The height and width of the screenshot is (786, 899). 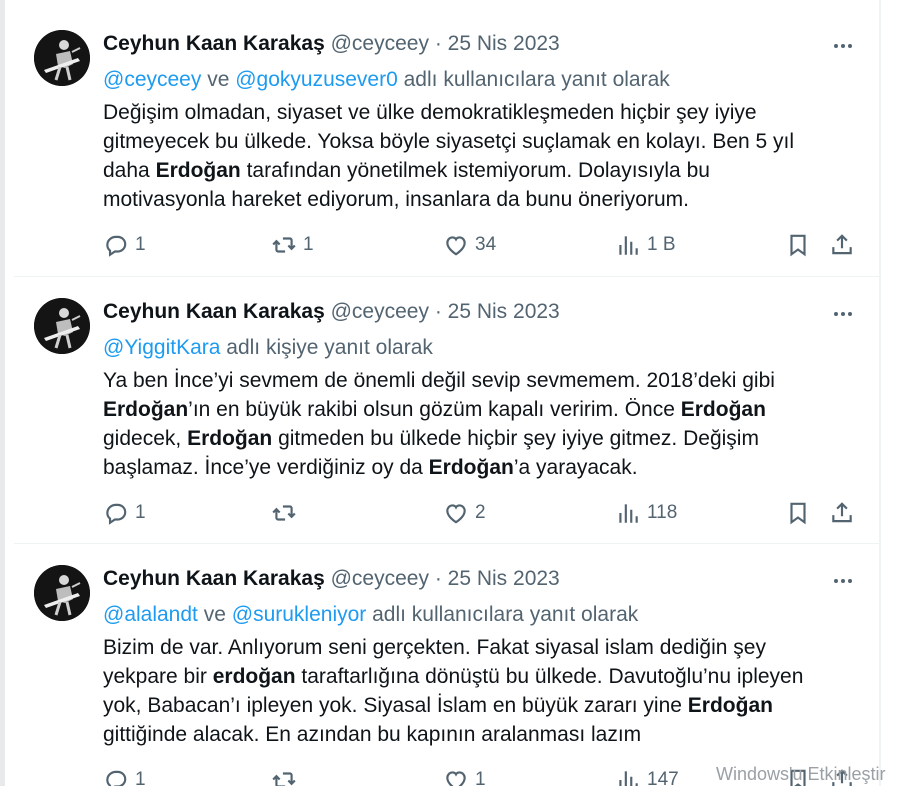 What do you see at coordinates (266, 467) in the screenshot?
I see `text-segment: başlamaz. İnce’ye verdiğiniz oy da` at bounding box center [266, 467].